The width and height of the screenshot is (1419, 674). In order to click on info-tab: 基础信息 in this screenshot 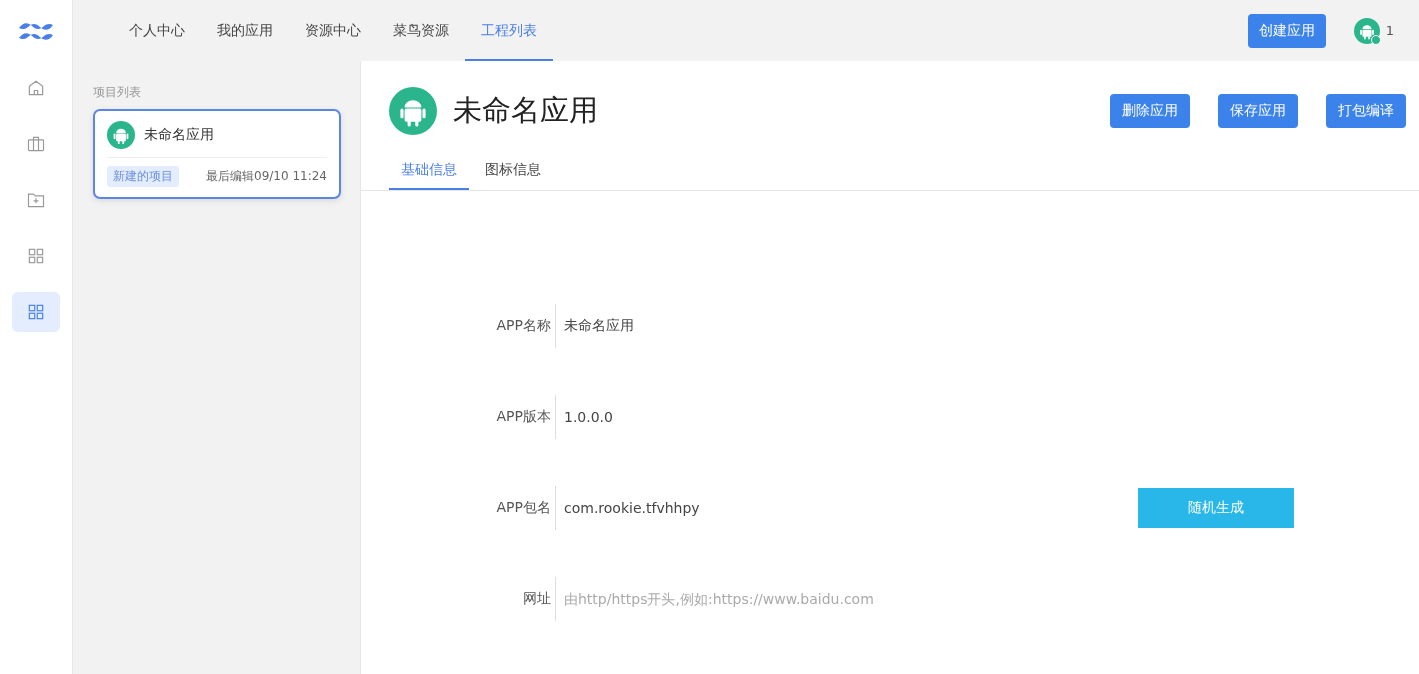, I will do `click(429, 170)`.